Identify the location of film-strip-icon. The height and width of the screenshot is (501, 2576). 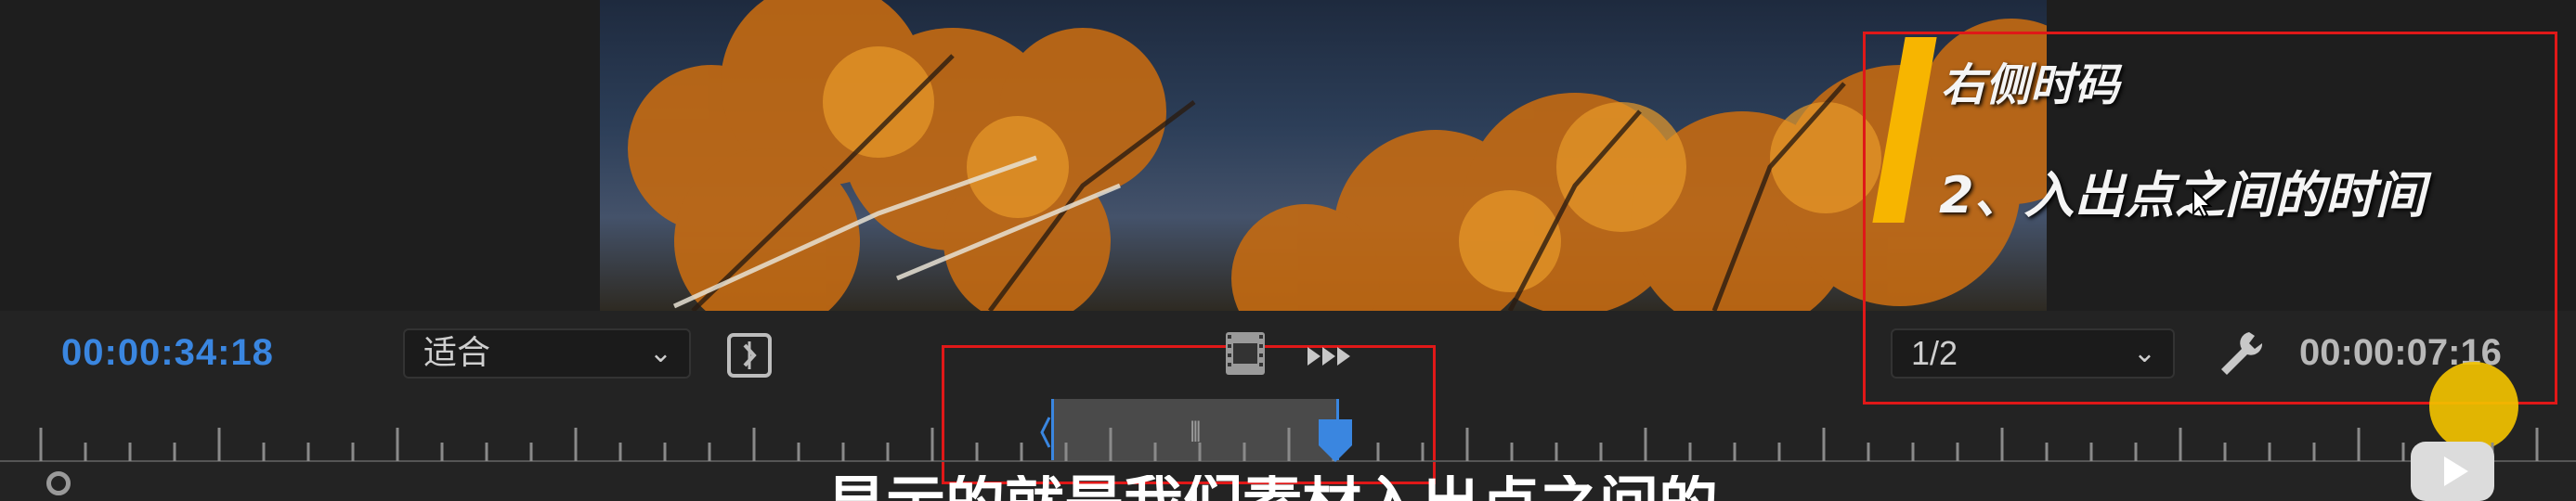
(1245, 355).